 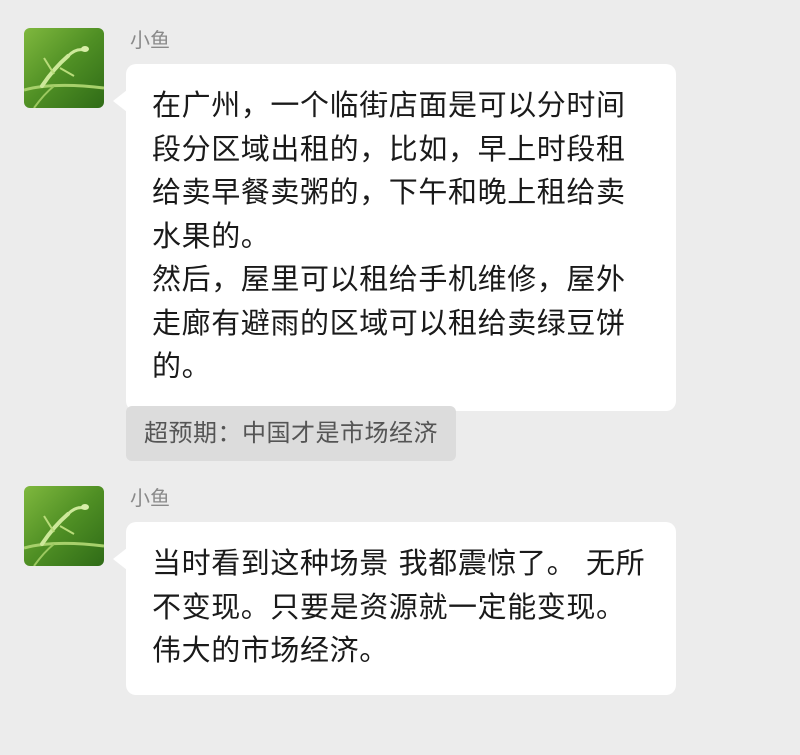 What do you see at coordinates (270, 650) in the screenshot?
I see `message-paragraph: 伟大的市场经济。` at bounding box center [270, 650].